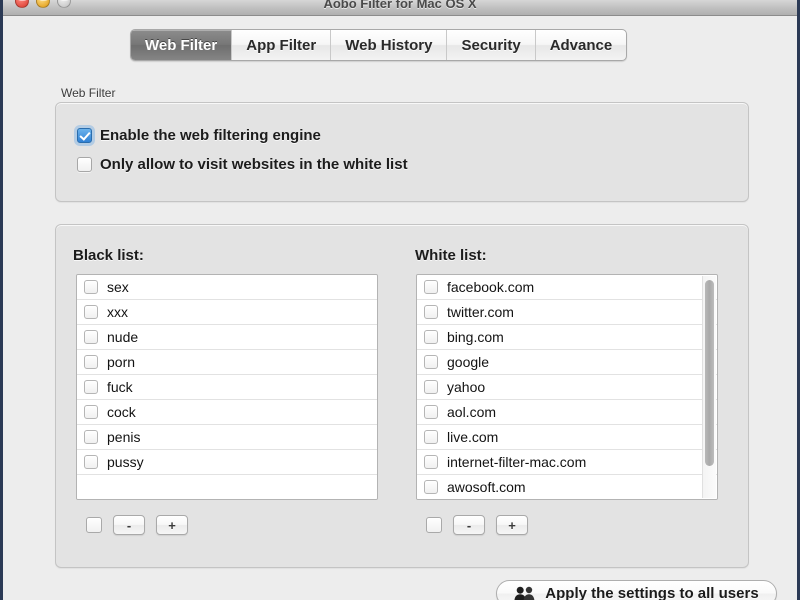 The width and height of the screenshot is (800, 600). What do you see at coordinates (451, 255) in the screenshot?
I see `white-list-title: White list:` at bounding box center [451, 255].